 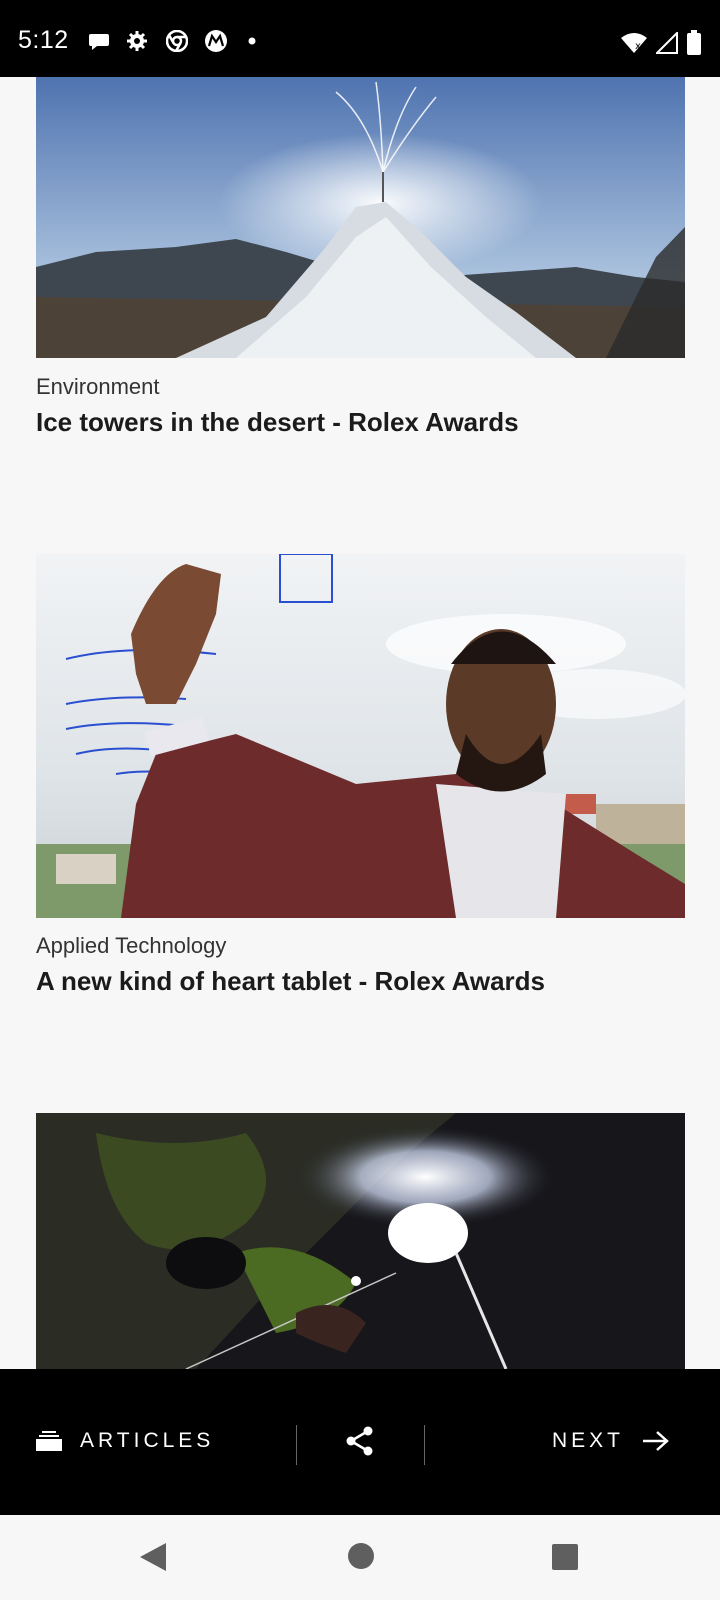 I want to click on system-nav-bar, so click(x=360, y=1557).